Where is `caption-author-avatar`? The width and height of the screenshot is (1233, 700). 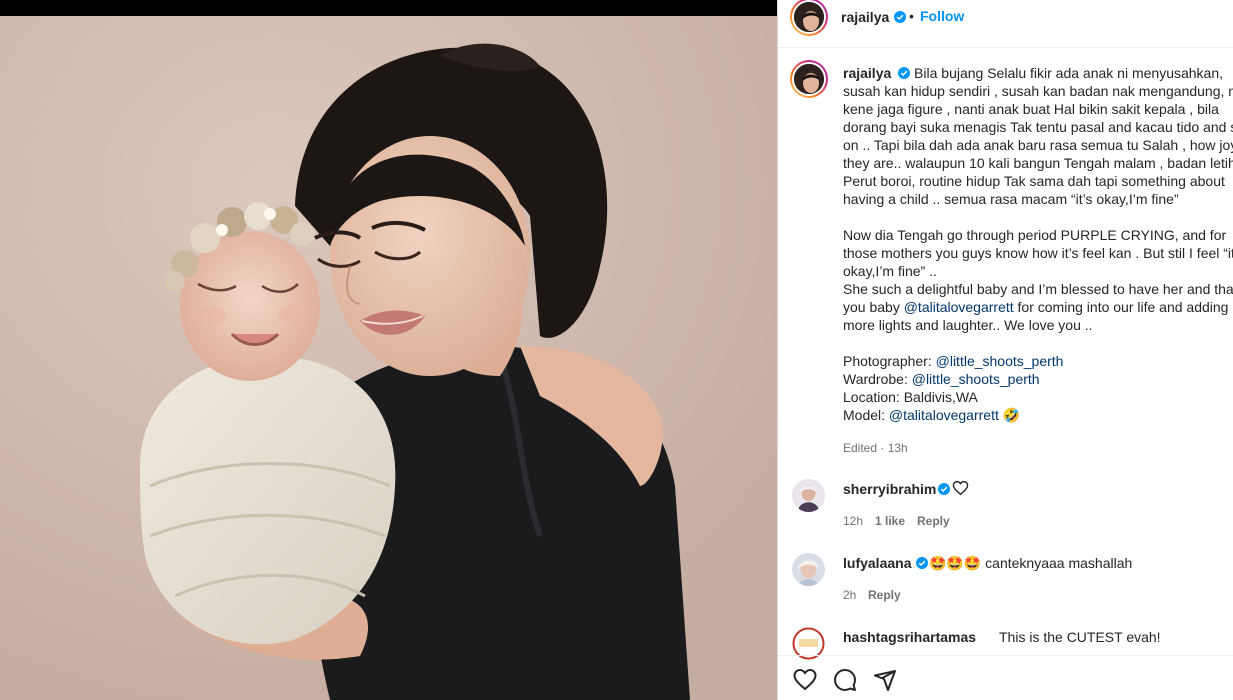 caption-author-avatar is located at coordinates (809, 79).